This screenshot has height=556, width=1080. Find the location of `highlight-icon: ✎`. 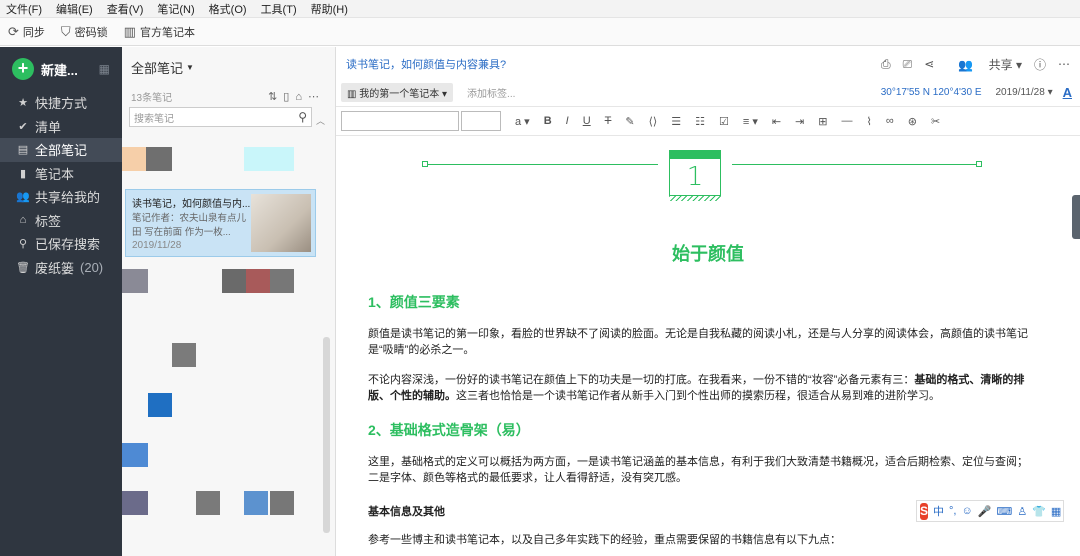

highlight-icon: ✎ is located at coordinates (629, 121).